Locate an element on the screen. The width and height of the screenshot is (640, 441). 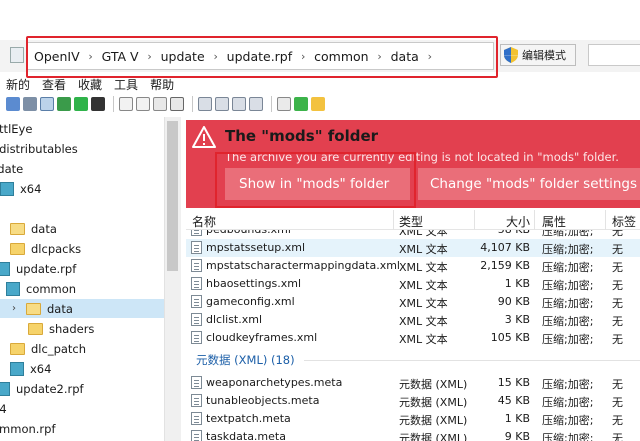
tree-item-label: edistributables is located at coordinates (39, 148).